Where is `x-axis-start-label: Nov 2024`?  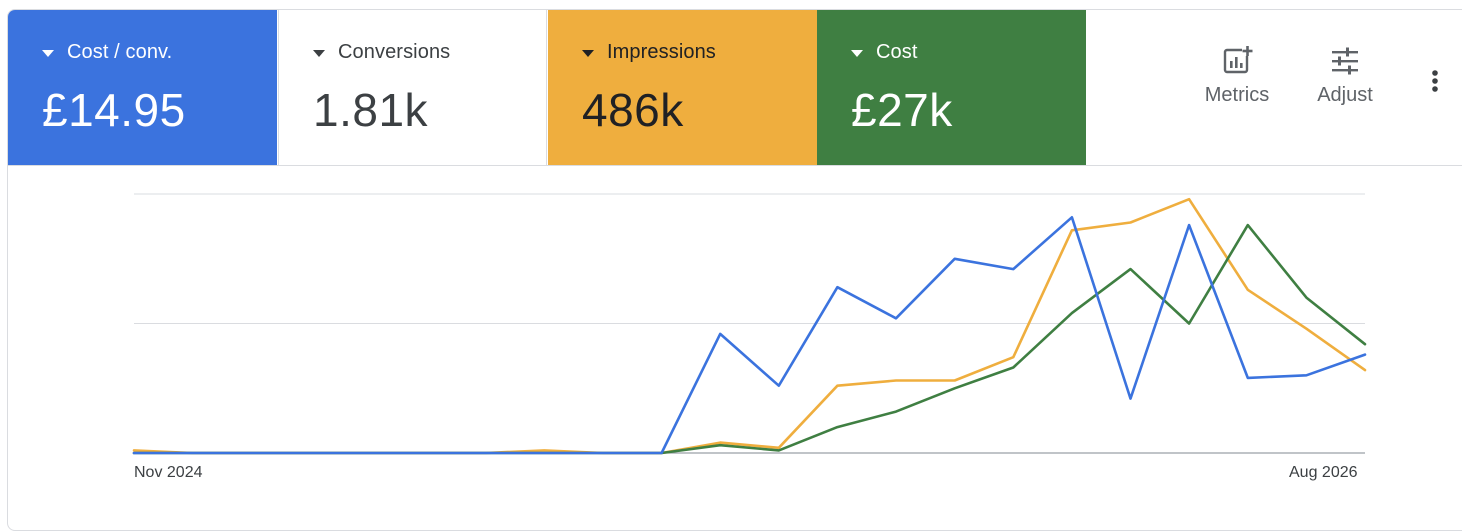
x-axis-start-label: Nov 2024 is located at coordinates (168, 472).